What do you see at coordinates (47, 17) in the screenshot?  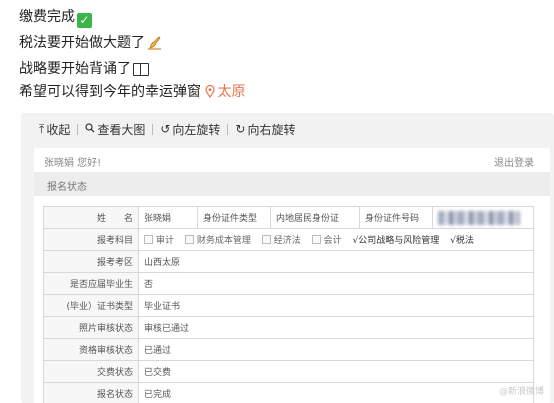 I see `post-text-1: 缴费完成` at bounding box center [47, 17].